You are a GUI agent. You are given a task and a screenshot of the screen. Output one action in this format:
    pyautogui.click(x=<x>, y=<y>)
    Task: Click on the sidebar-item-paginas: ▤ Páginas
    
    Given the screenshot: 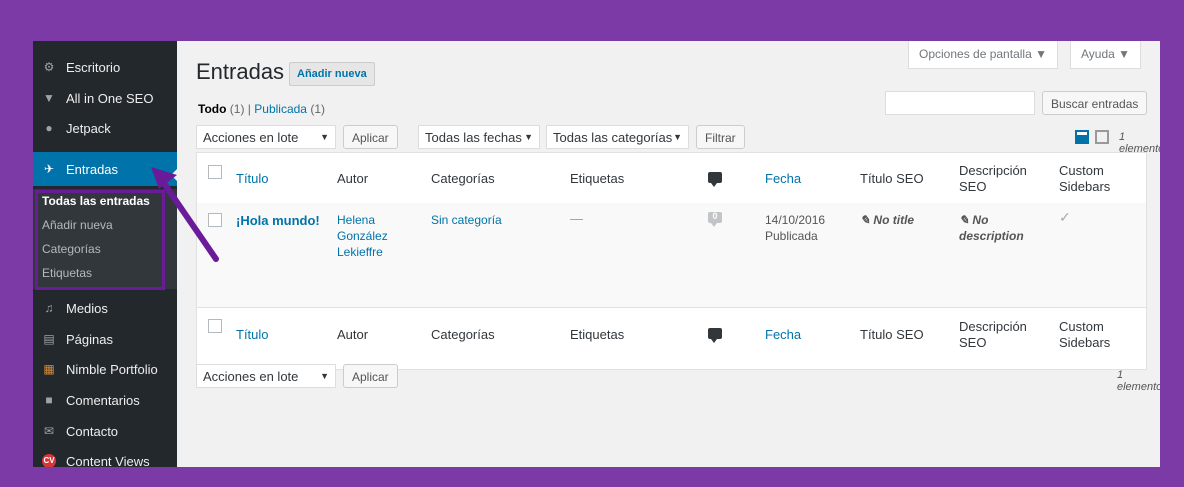 What is the action you would take?
    pyautogui.click(x=105, y=339)
    